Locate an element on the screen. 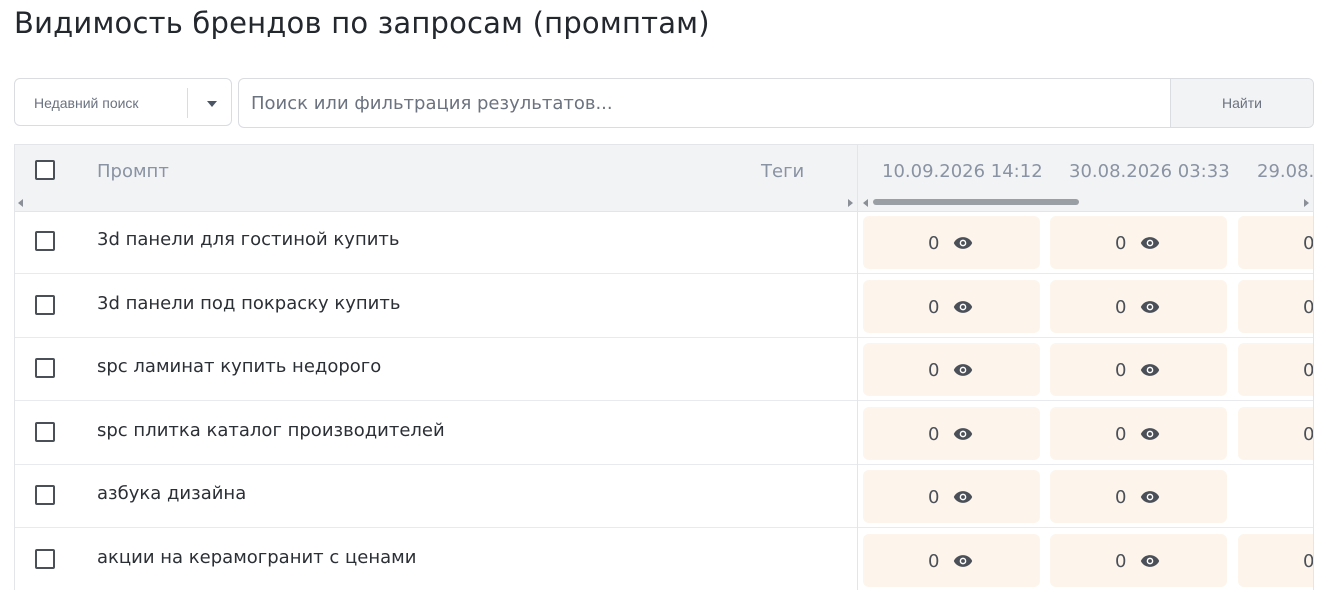 This screenshot has height=590, width=1329. prompt-text: азбука дизайна is located at coordinates (172, 494).